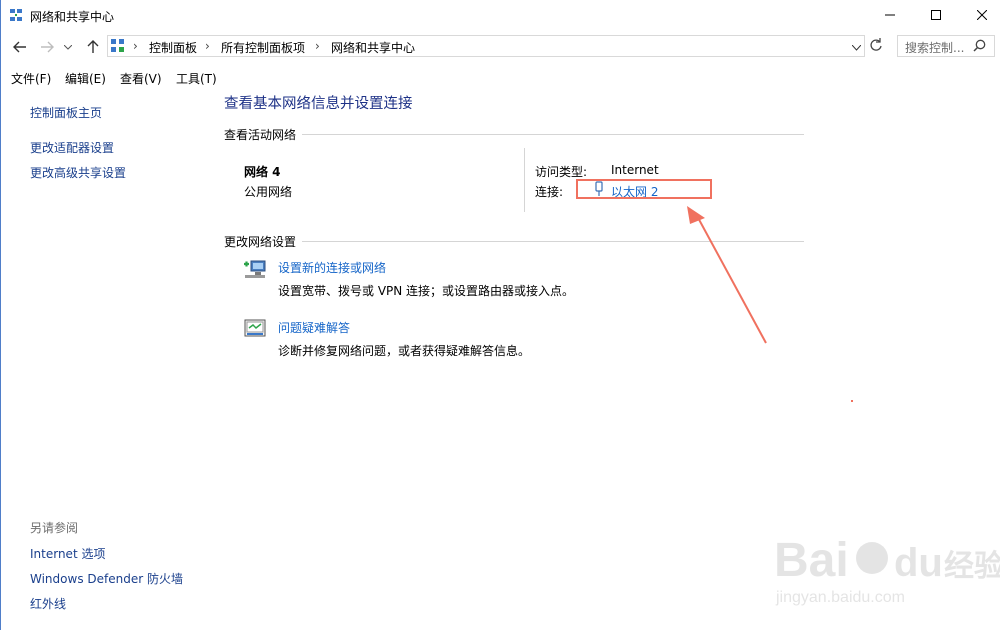 This screenshot has height=630, width=1006. I want to click on menu-file: 文件(F), so click(31, 78).